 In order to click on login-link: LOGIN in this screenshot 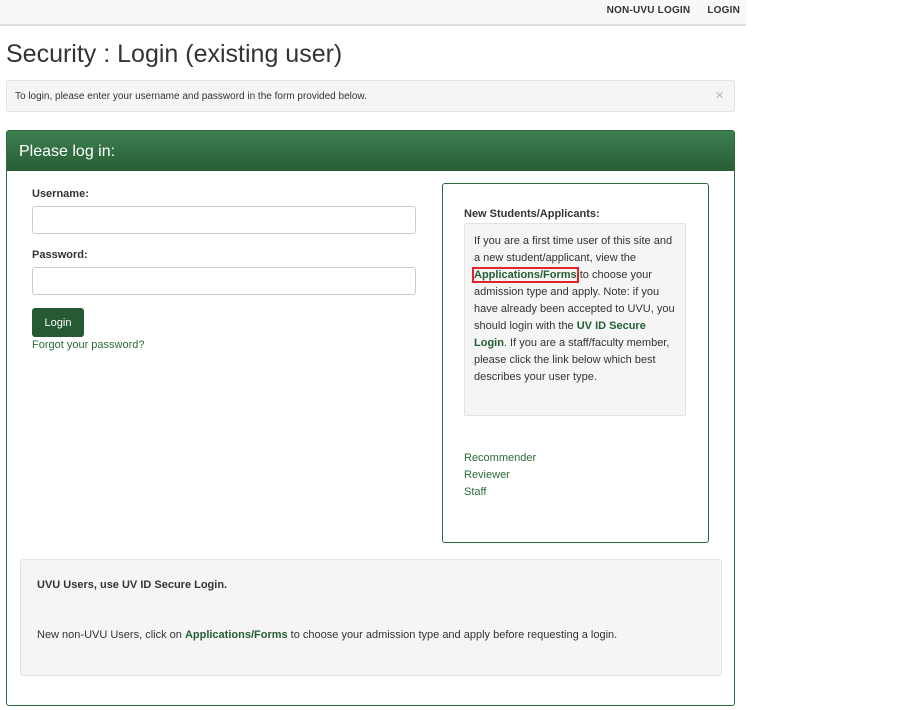, I will do `click(723, 10)`.